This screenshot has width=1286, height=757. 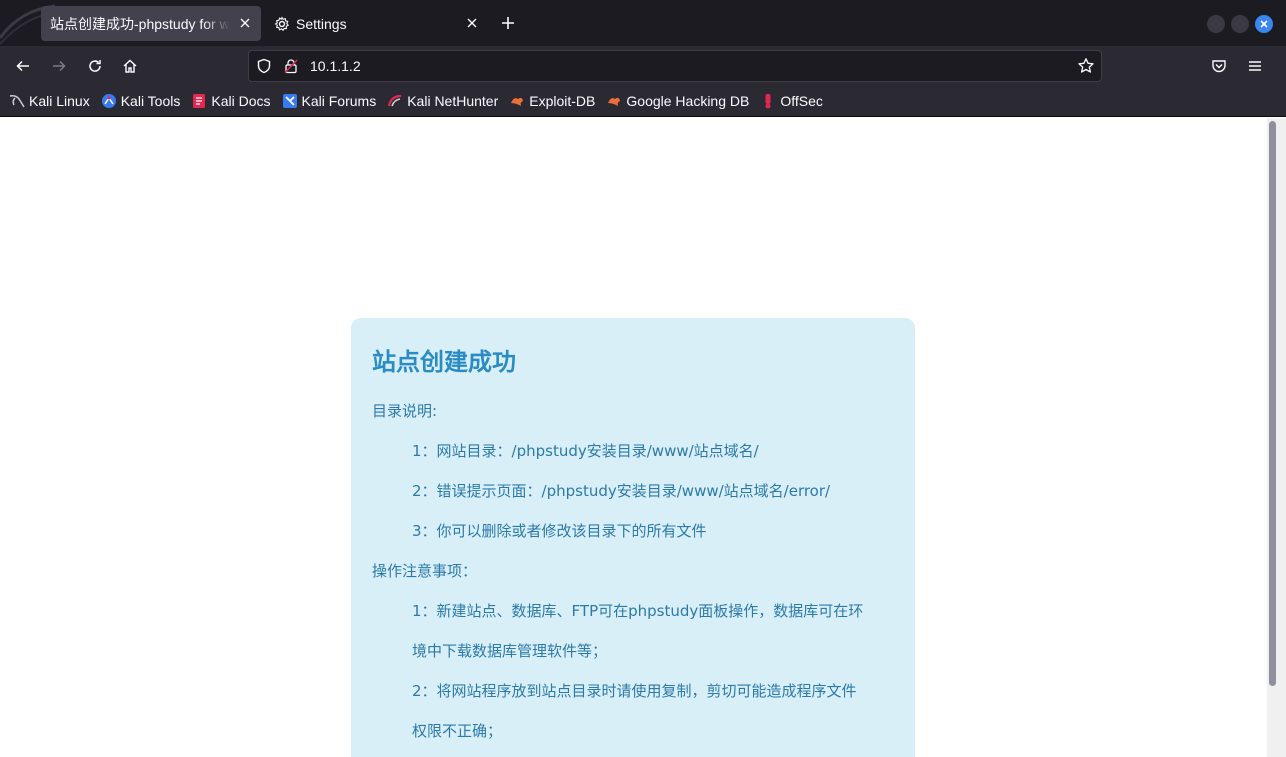 I want to click on arrow-right-icon, so click(x=59, y=66).